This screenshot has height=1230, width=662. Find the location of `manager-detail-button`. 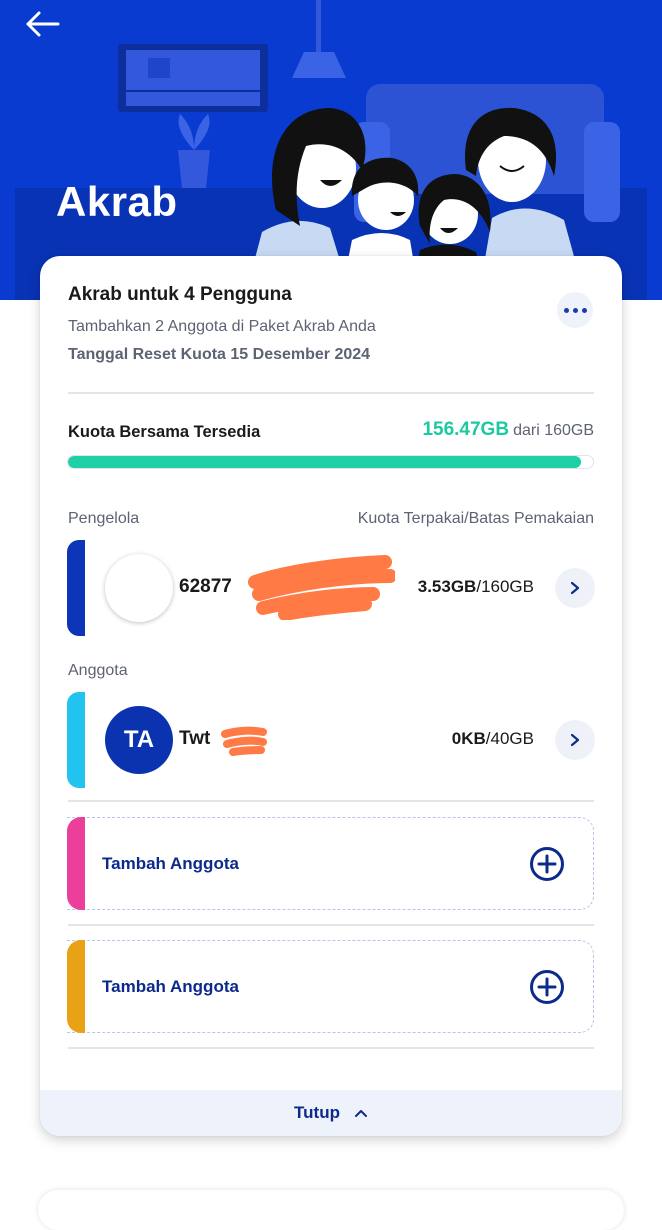

manager-detail-button is located at coordinates (575, 588).